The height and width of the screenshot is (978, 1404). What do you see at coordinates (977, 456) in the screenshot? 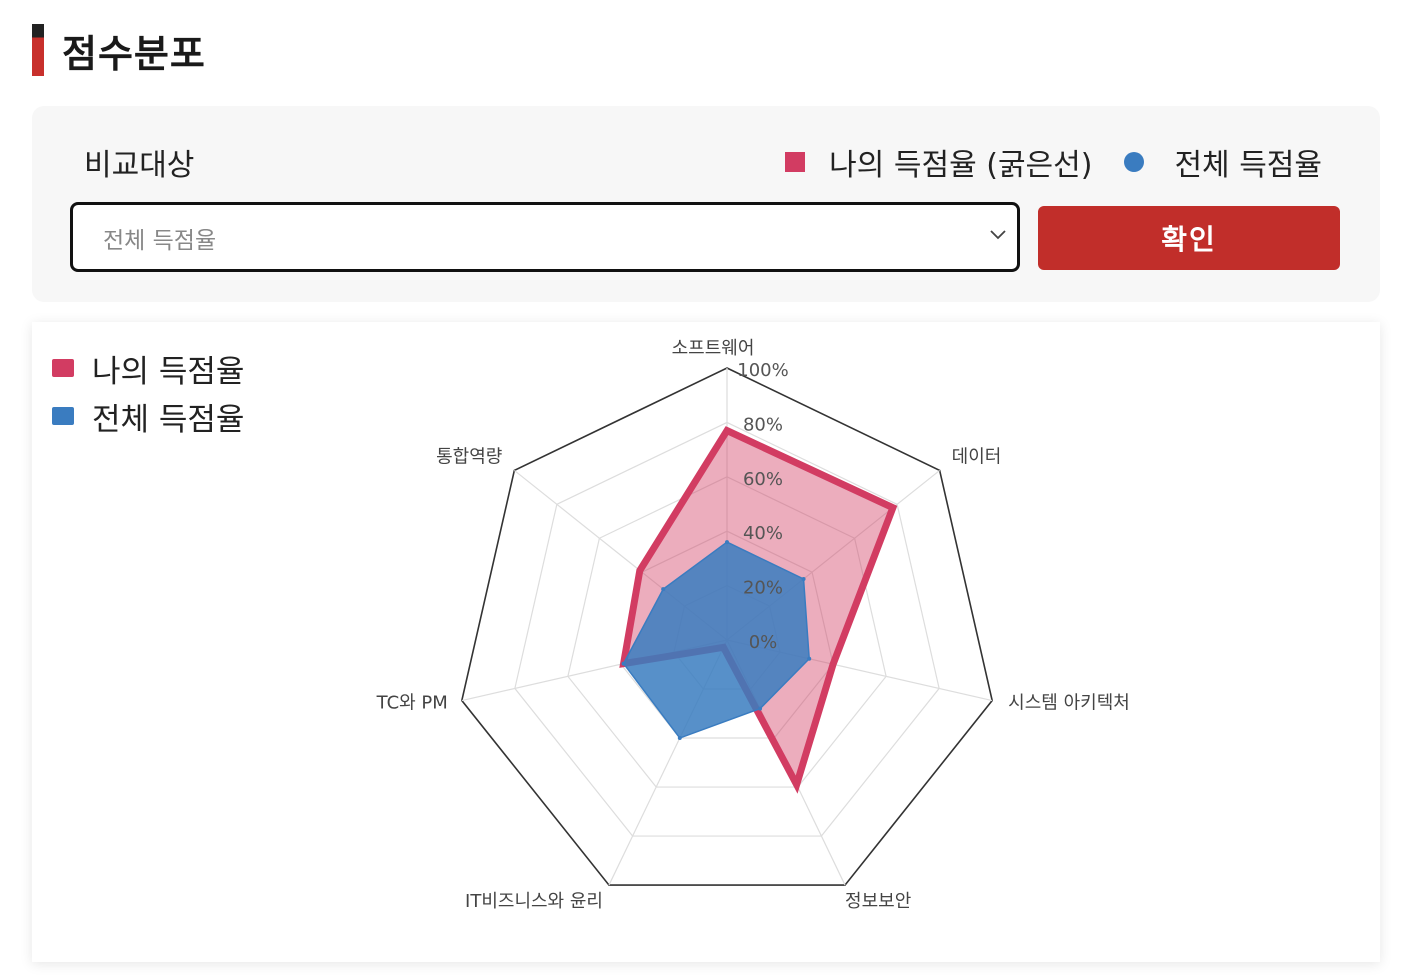
I see `radar-category-label: 데이터` at bounding box center [977, 456].